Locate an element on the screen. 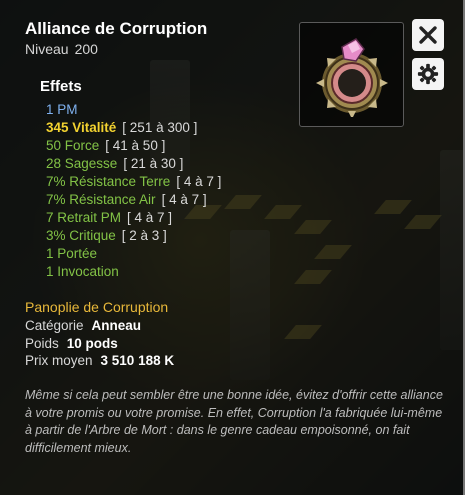 The width and height of the screenshot is (465, 495). effect-line: 50 Force [ 41 à 50 ] is located at coordinates (133, 146).